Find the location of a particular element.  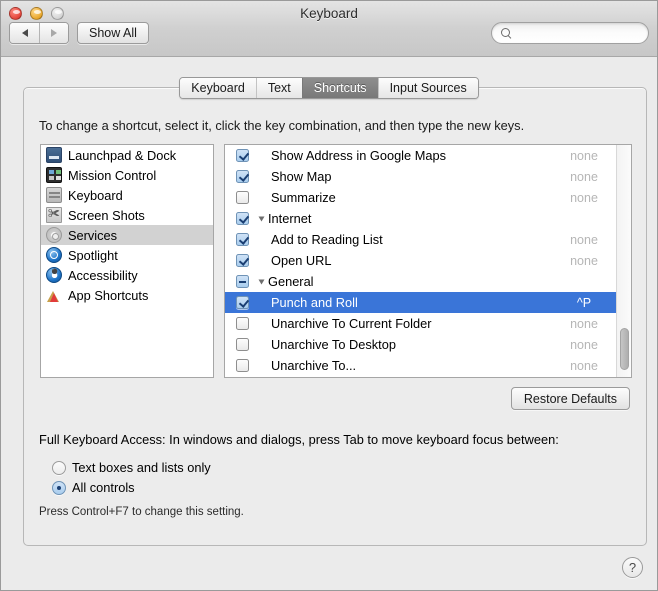

help-button: ? is located at coordinates (632, 567).